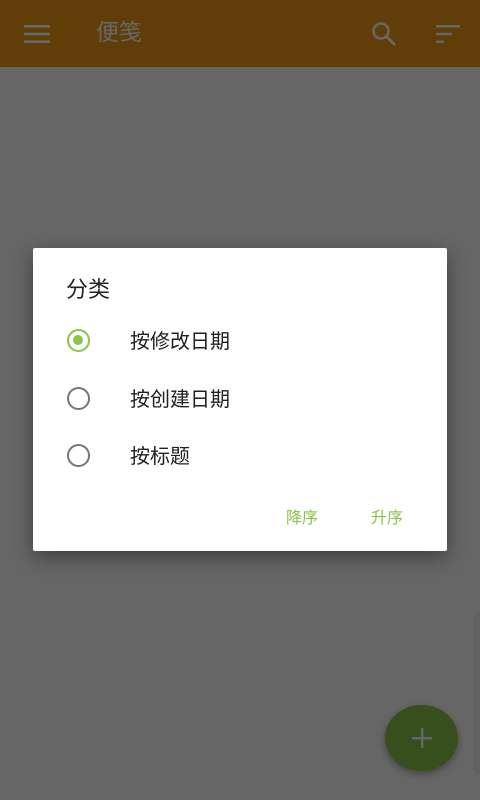 The image size is (480, 800). Describe the element at coordinates (180, 341) in the screenshot. I see `option-label: 按修改日期` at that location.